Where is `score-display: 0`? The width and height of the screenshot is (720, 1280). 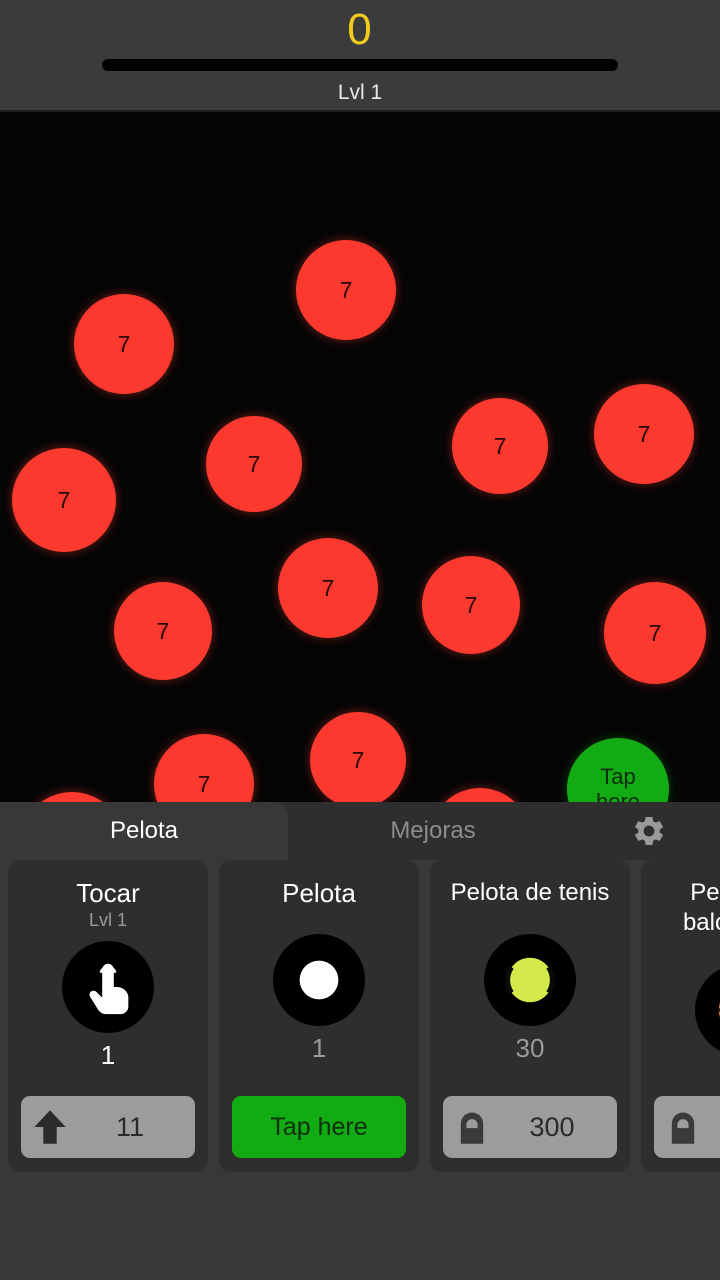
score-display: 0 is located at coordinates (360, 29).